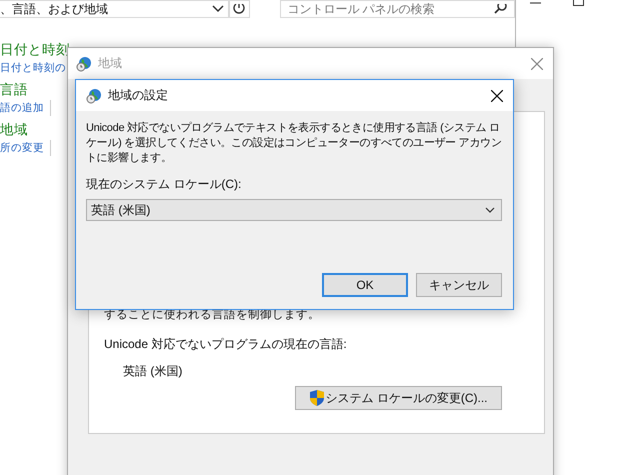  What do you see at coordinates (397, 9) in the screenshot?
I see `search-field: コントロール パネルの検索` at bounding box center [397, 9].